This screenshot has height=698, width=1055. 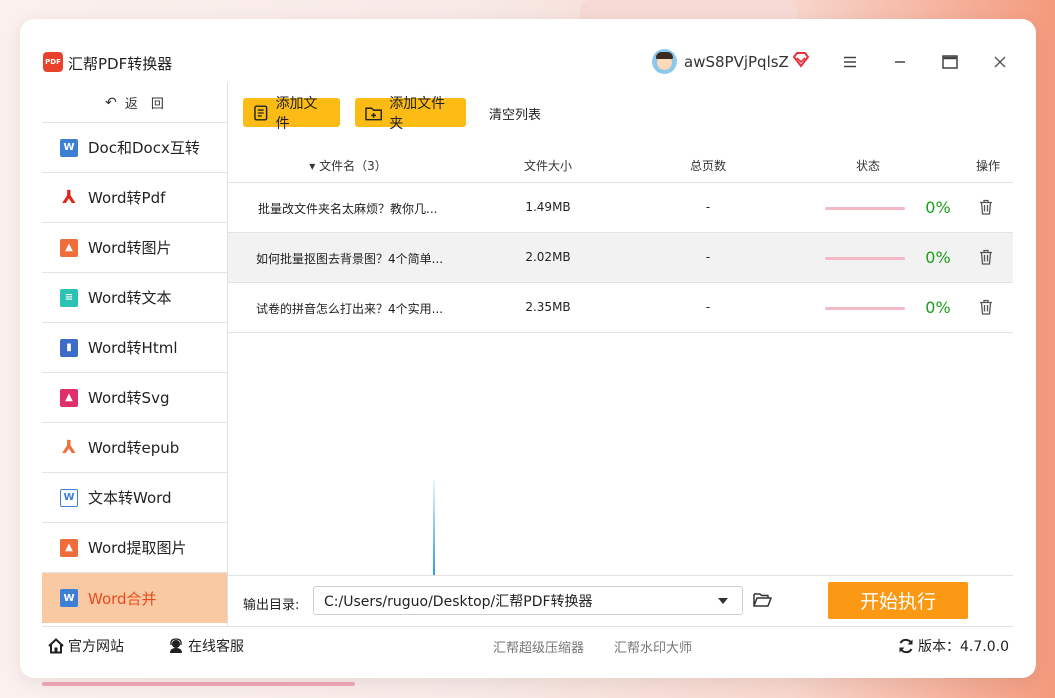 I want to click on sidebar-item-label: Doc和Docx互转, so click(x=144, y=148).